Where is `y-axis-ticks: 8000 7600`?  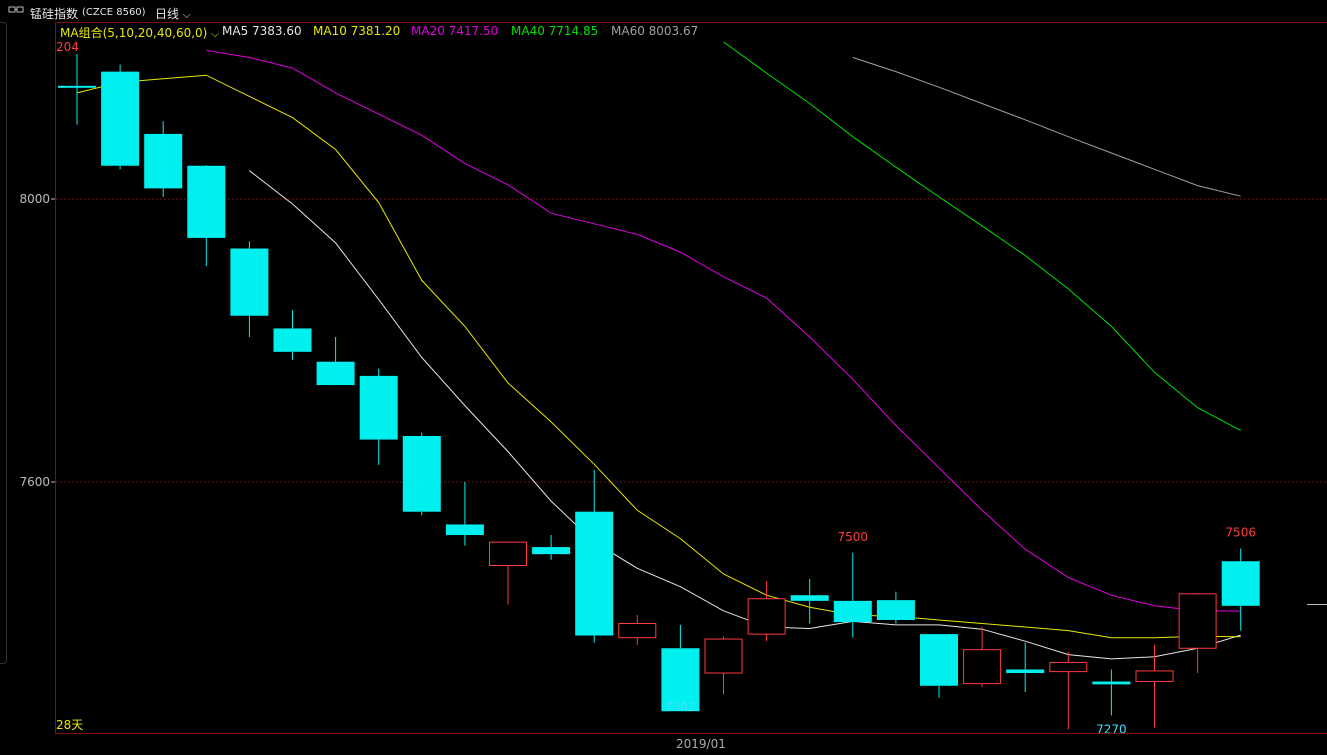 y-axis-ticks: 8000 7600 is located at coordinates (37, 340).